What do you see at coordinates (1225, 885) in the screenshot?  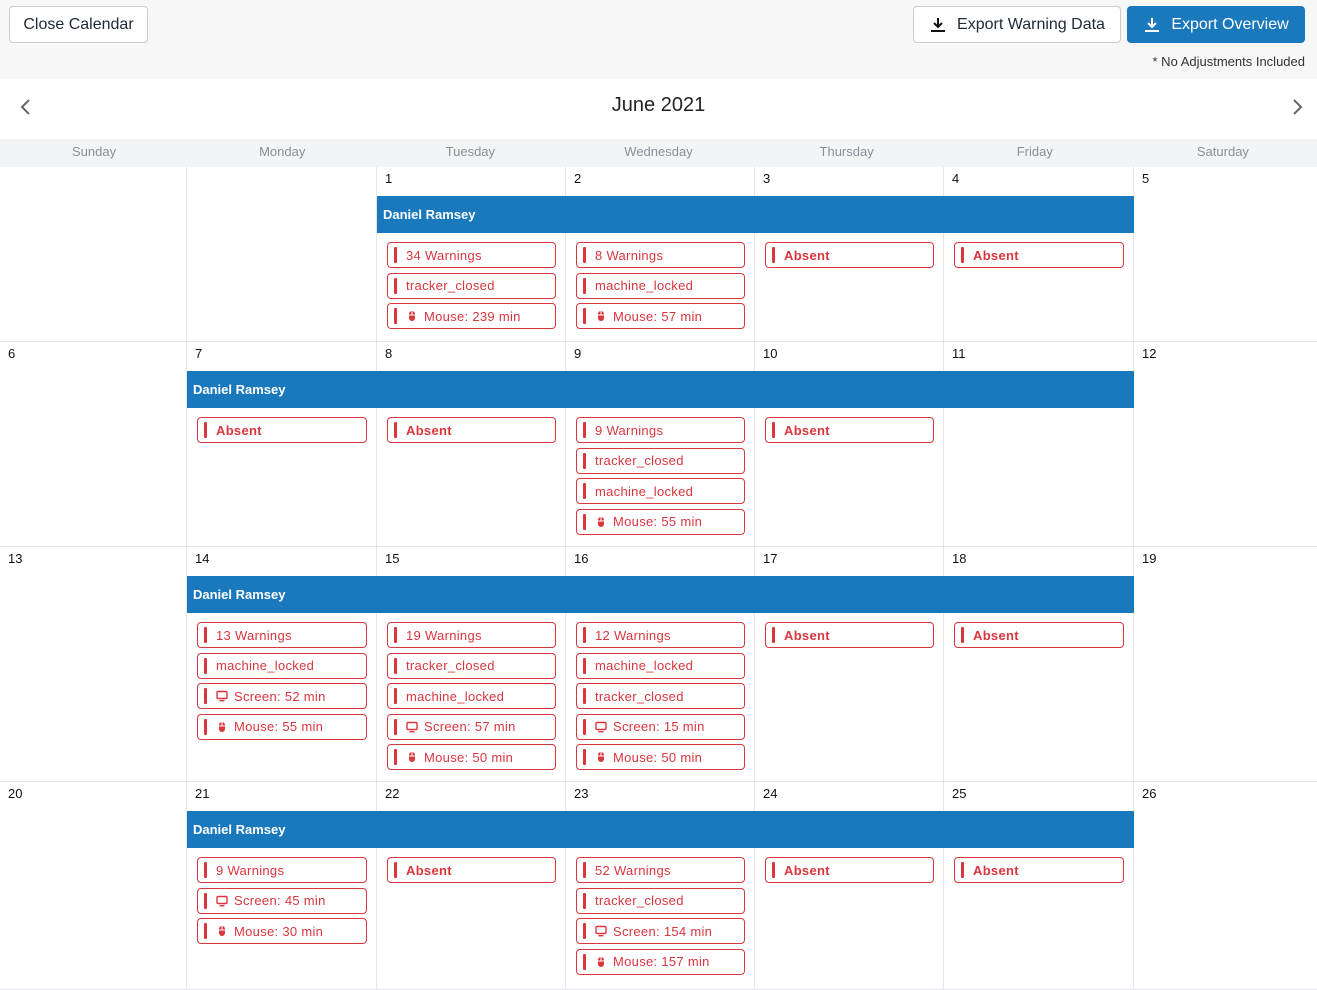 I see `day-cell: 26` at bounding box center [1225, 885].